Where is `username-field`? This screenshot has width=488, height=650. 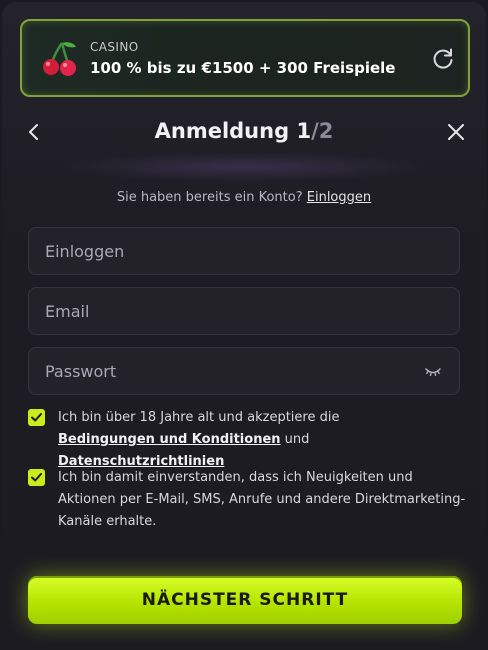
username-field is located at coordinates (244, 251).